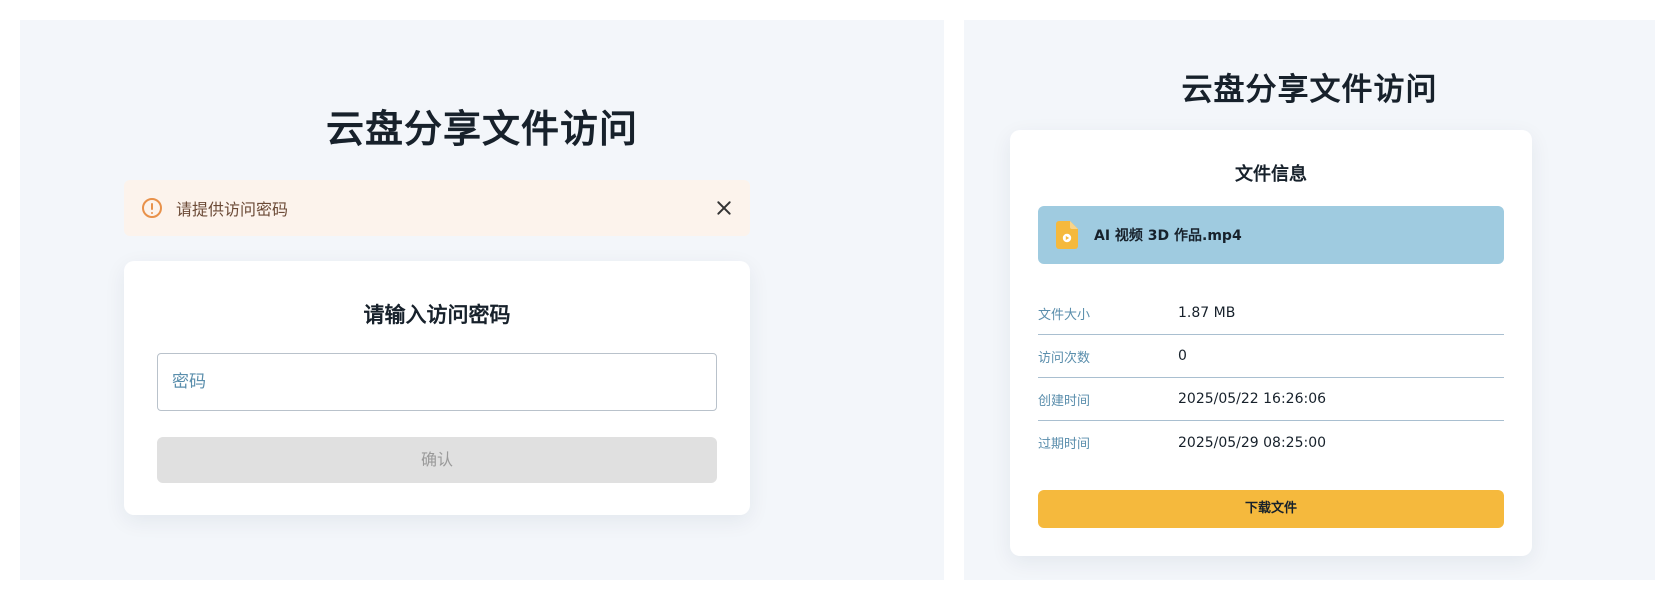  Describe the element at coordinates (1252, 399) in the screenshot. I see `info-value: 2025/05/22 16:26:06` at that location.